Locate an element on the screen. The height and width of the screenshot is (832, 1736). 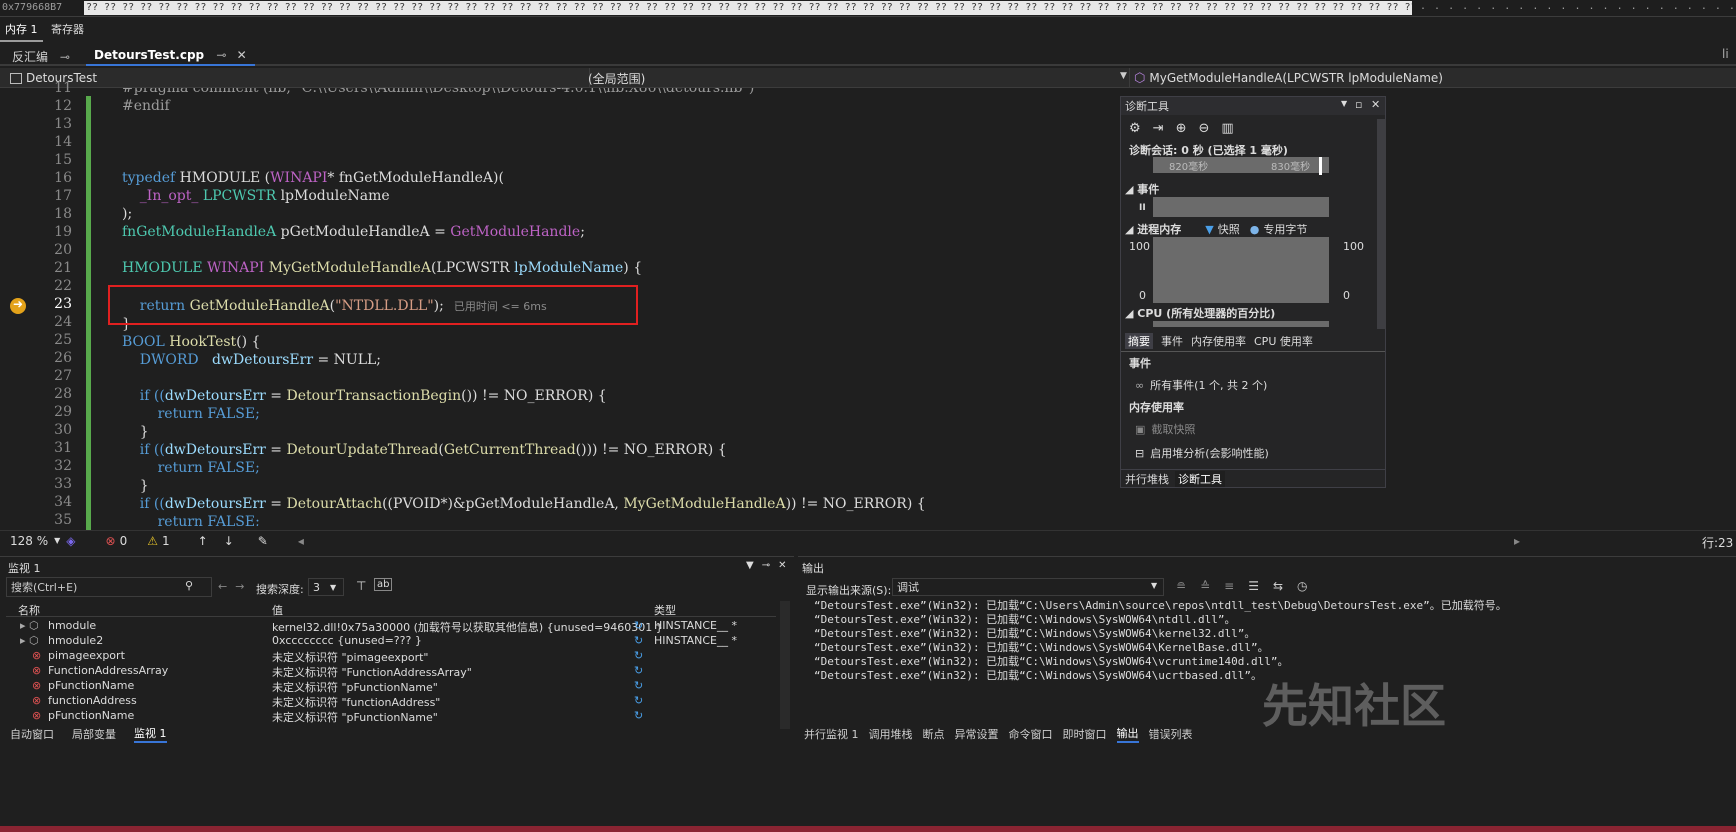
watch-value: 未定义标识符 "functionAddress" is located at coordinates (356, 702).